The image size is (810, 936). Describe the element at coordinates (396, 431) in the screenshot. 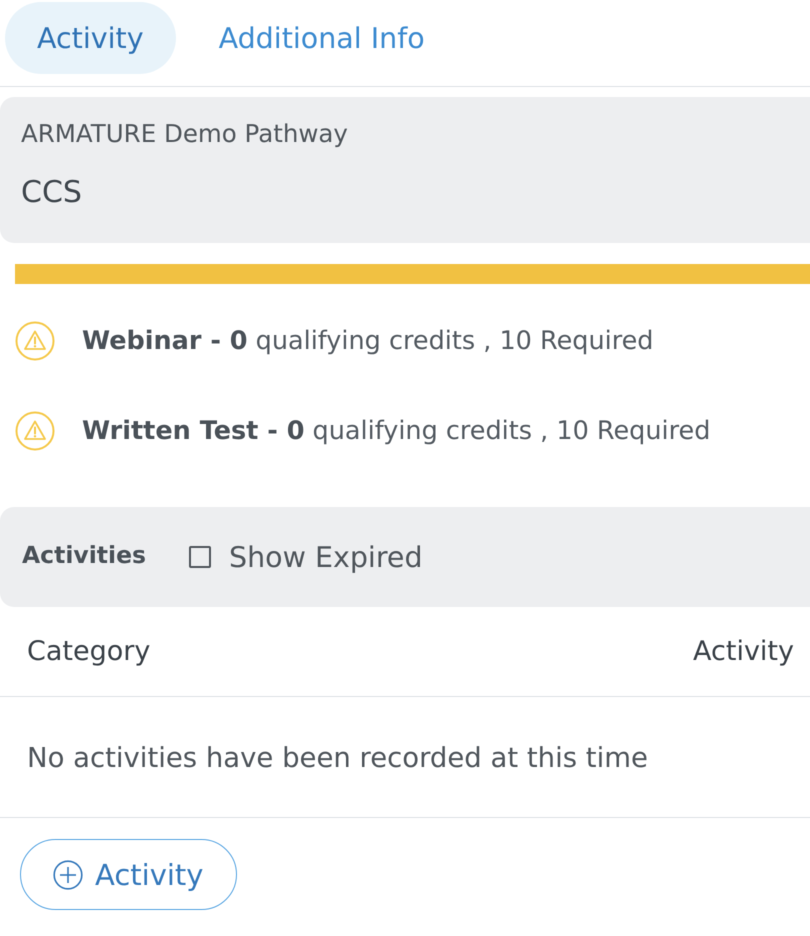

I see `requirement-text: Written Test - 0 qualifying credits , 10 Required` at that location.